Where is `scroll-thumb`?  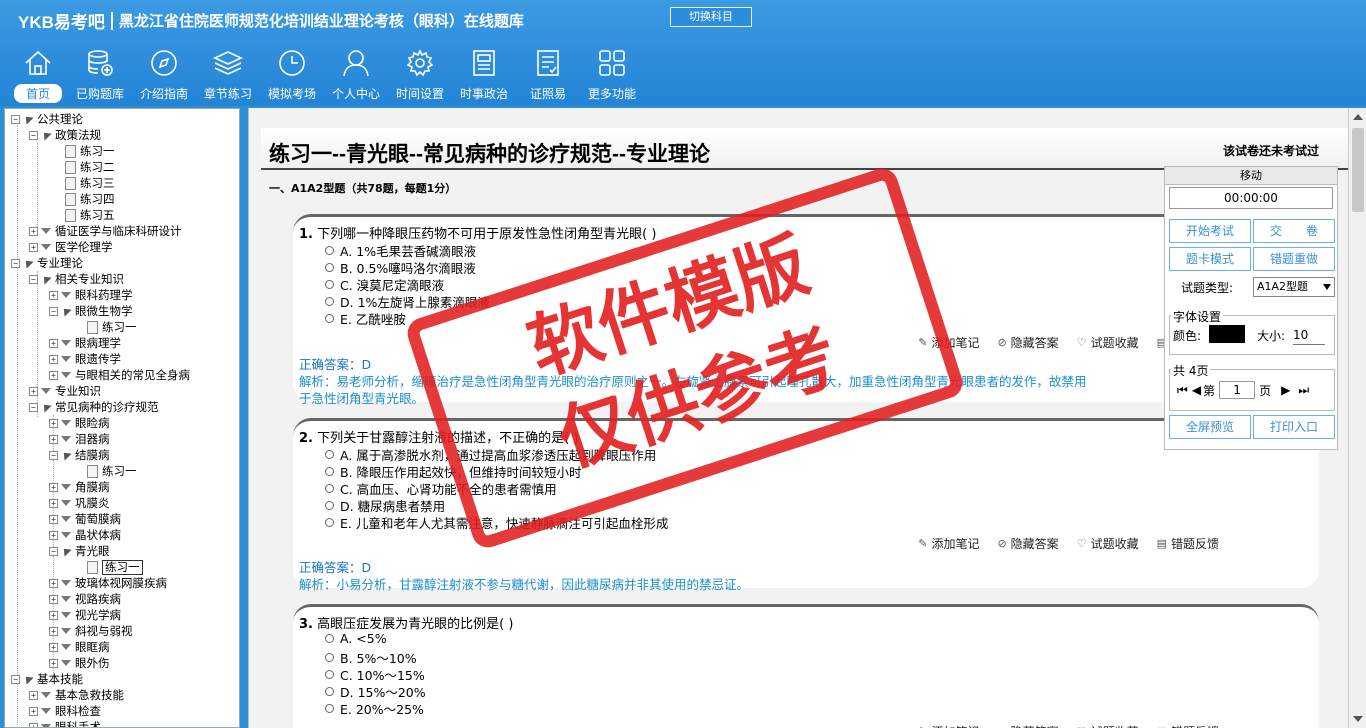 scroll-thumb is located at coordinates (1358, 170).